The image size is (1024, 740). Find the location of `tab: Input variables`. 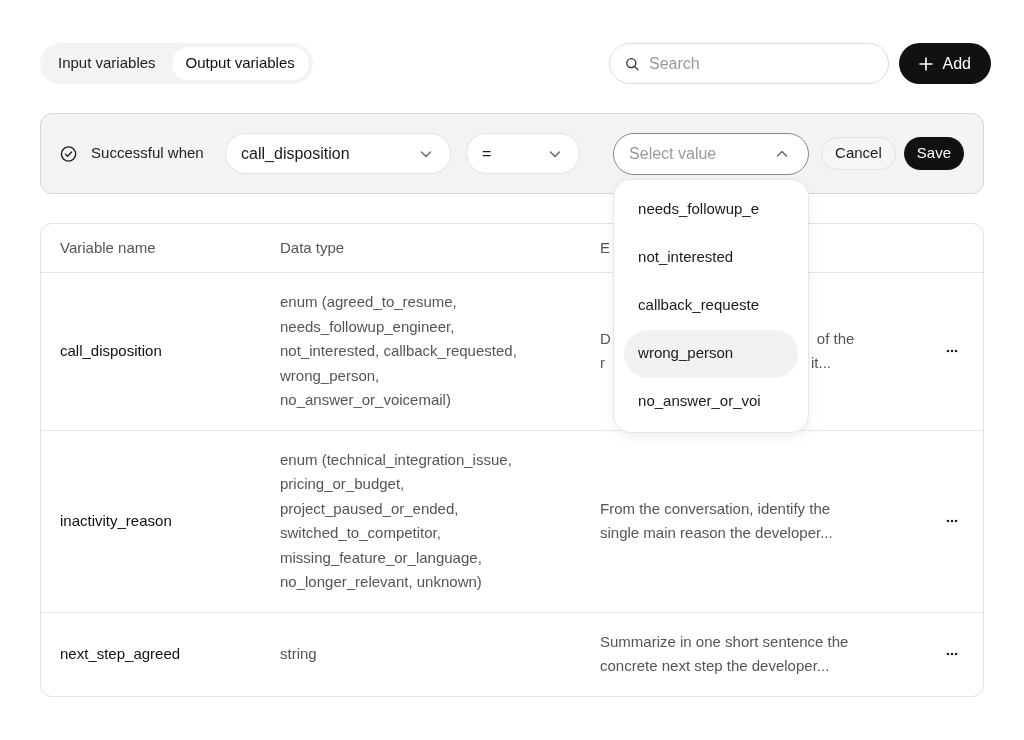

tab: Input variables is located at coordinates (107, 63).